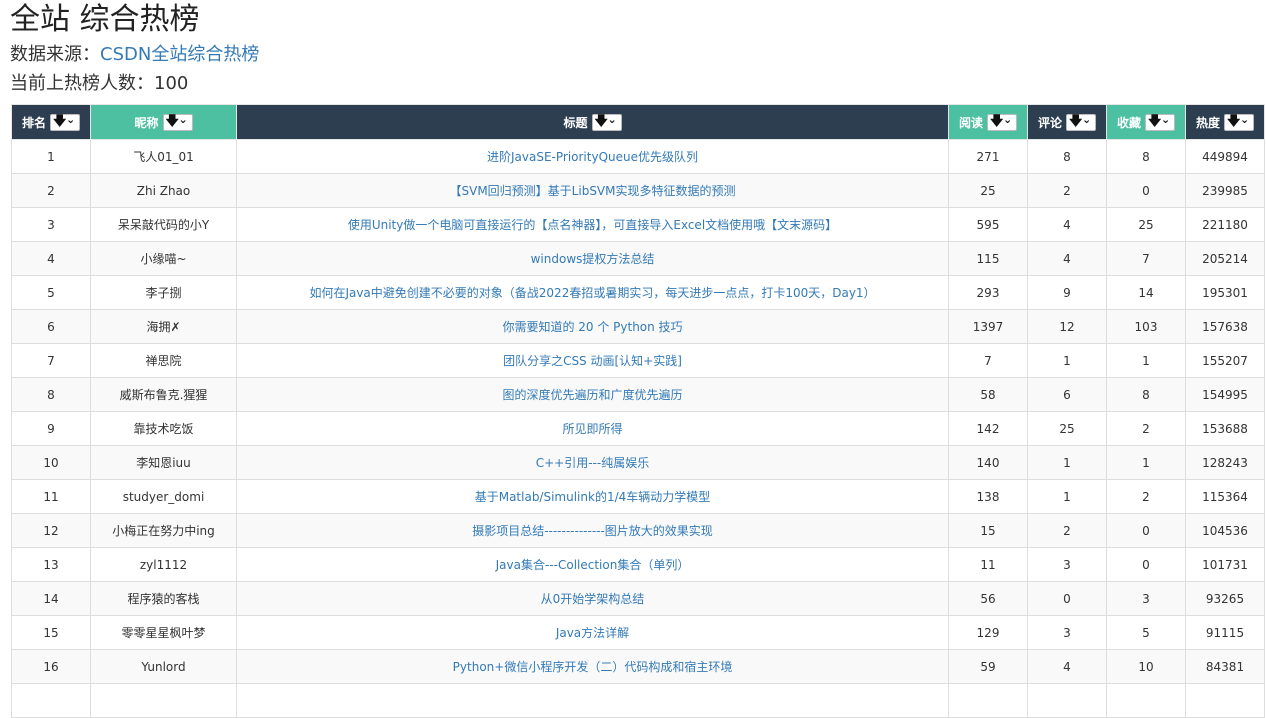 The width and height of the screenshot is (1266, 718). What do you see at coordinates (1067, 326) in the screenshot?
I see `cell-comment: 12` at bounding box center [1067, 326].